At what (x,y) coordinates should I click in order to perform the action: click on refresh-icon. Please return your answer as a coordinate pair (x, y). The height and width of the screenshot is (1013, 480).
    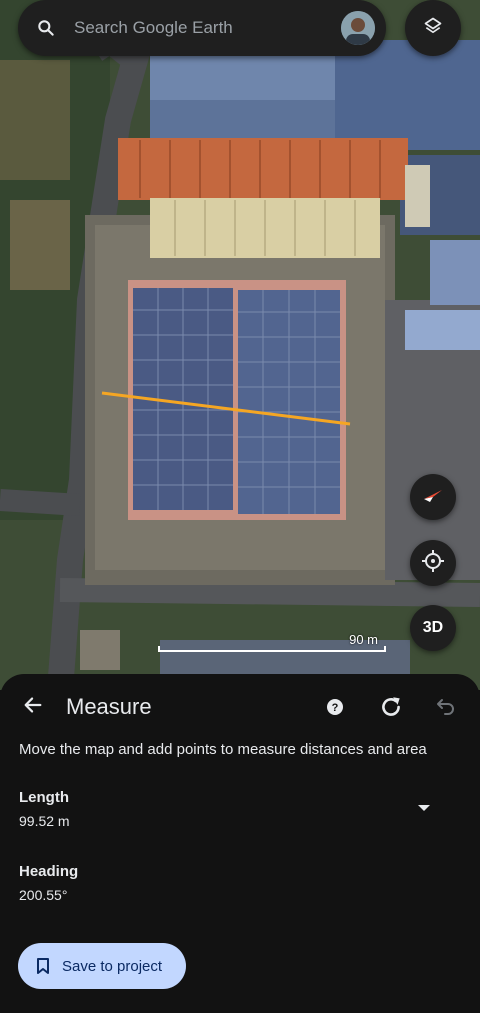
    Looking at the image, I should click on (391, 706).